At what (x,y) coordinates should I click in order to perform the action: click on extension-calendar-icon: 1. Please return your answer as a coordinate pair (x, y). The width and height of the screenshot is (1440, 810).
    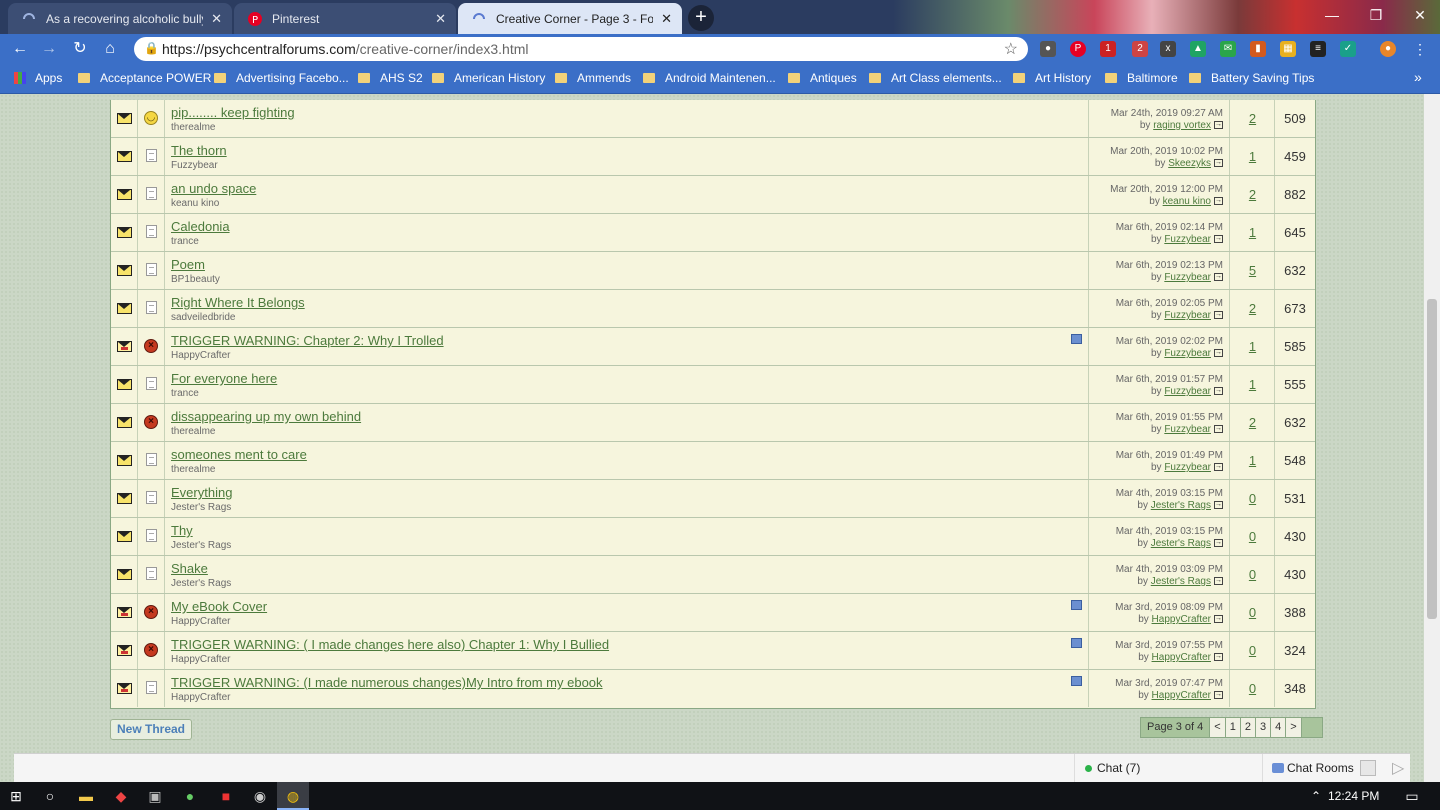
    Looking at the image, I should click on (1108, 49).